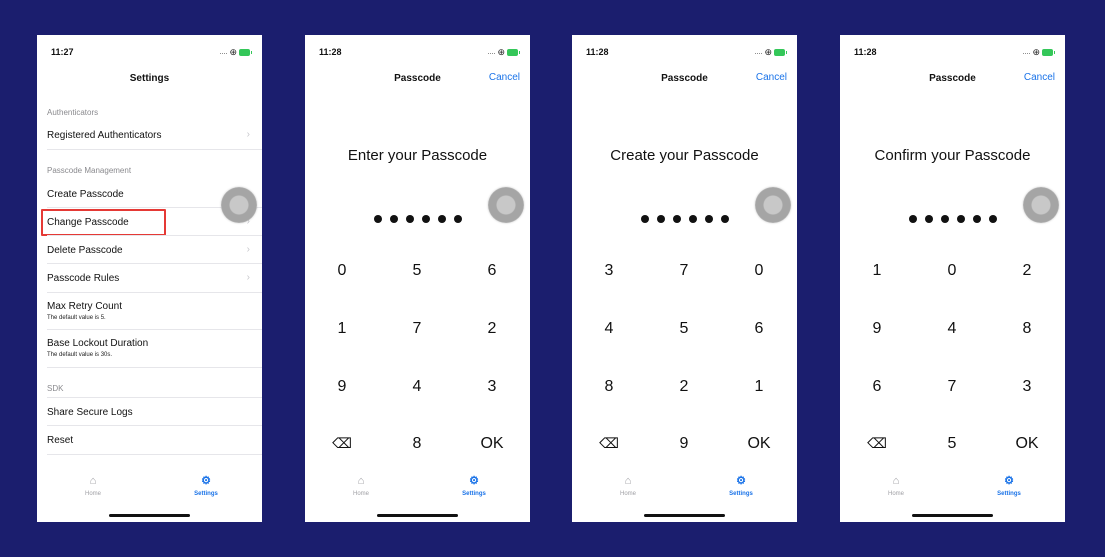 The image size is (1105, 557). Describe the element at coordinates (149, 278) in the screenshot. I see `row-passcode-rules: Passcode Rules ›` at that location.